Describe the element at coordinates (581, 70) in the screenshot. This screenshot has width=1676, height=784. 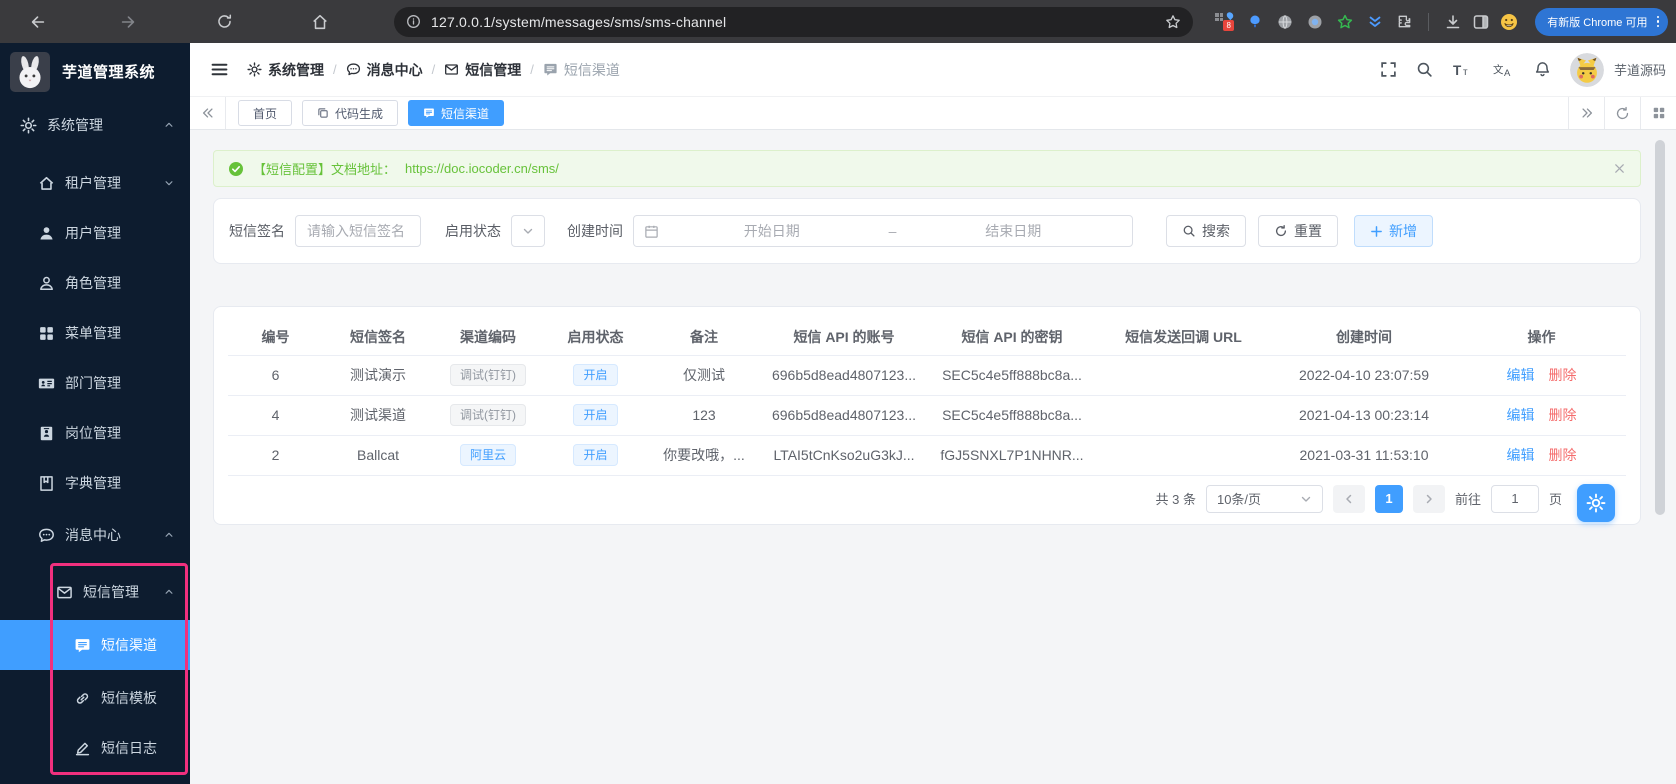
I see `breadcrumb-item-sms-channel: 短信渠道` at that location.